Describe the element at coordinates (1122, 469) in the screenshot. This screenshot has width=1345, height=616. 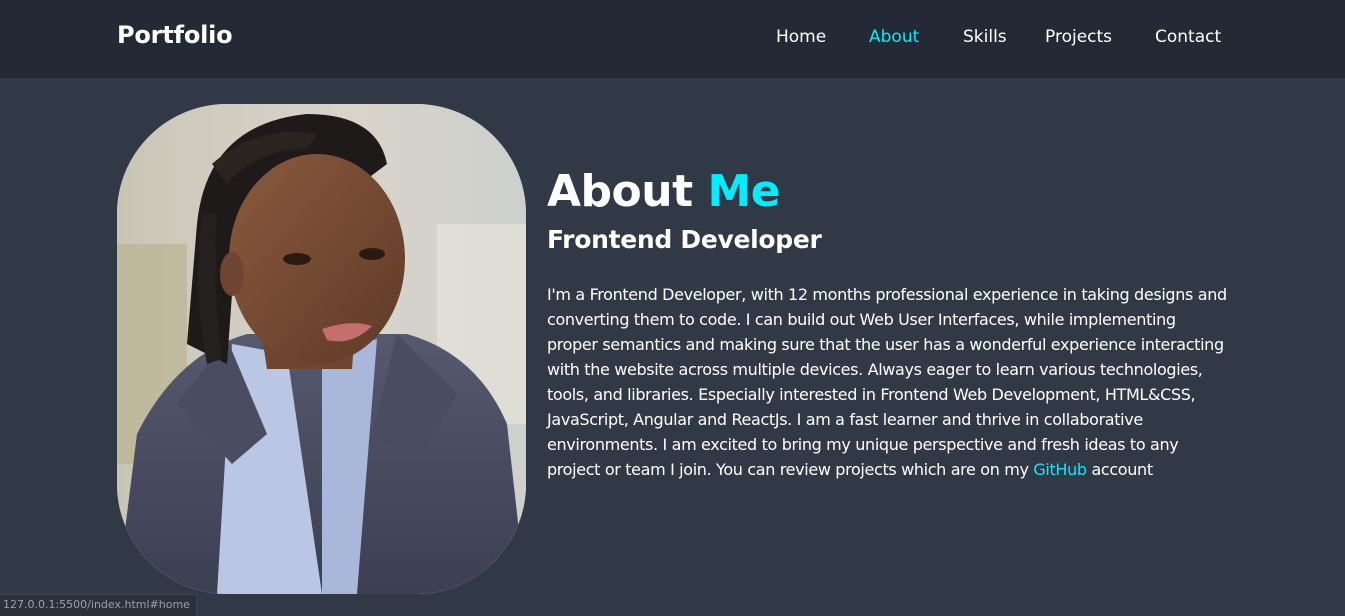
I see `bio-end-text: account` at that location.